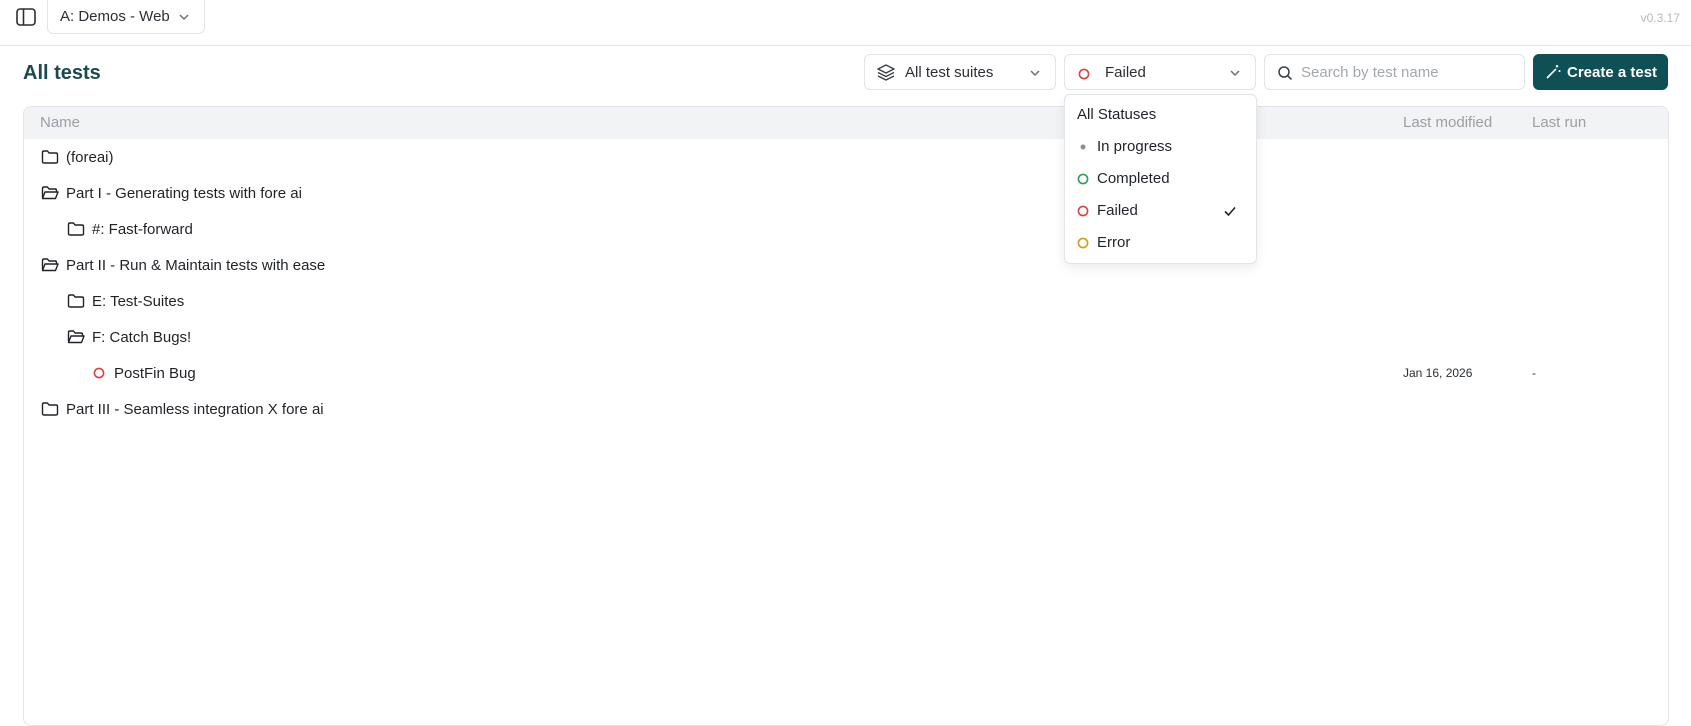 This screenshot has height=726, width=1691. I want to click on row-label: #: Fast-forward, so click(142, 229).